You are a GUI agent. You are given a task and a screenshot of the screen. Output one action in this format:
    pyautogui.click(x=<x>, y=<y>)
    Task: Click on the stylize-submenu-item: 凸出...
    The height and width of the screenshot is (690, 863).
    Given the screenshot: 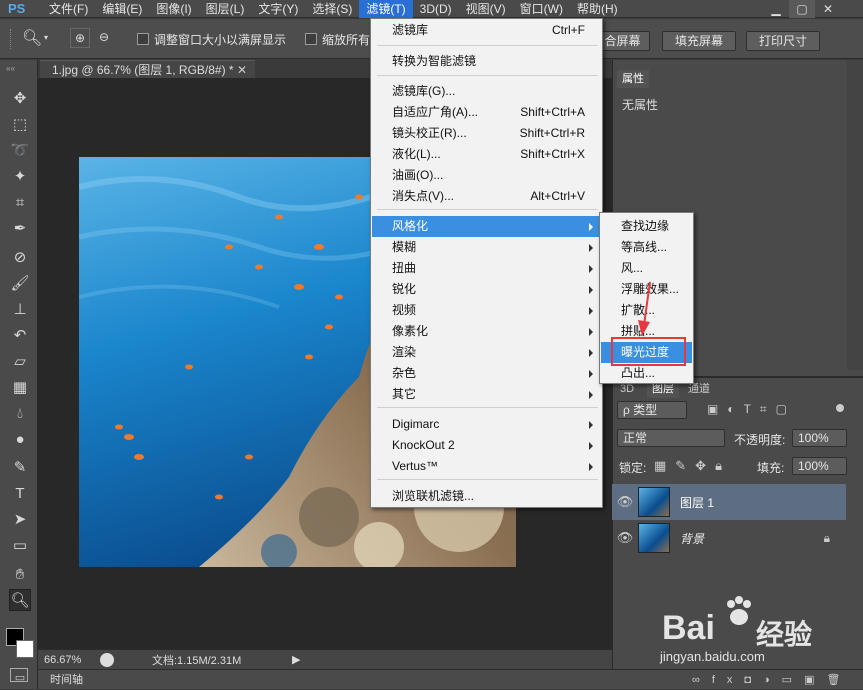 What is the action you would take?
    pyautogui.click(x=646, y=373)
    